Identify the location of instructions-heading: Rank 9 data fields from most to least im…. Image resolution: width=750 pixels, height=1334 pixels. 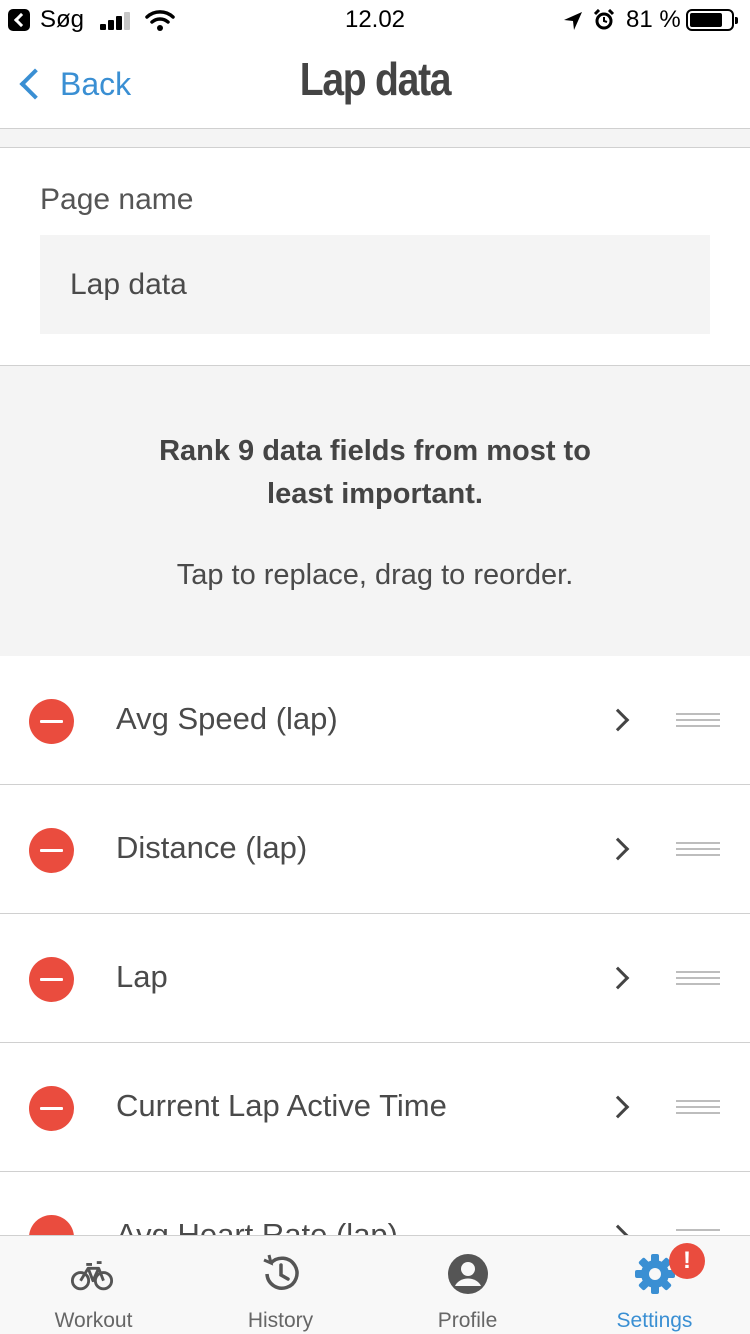
(375, 472).